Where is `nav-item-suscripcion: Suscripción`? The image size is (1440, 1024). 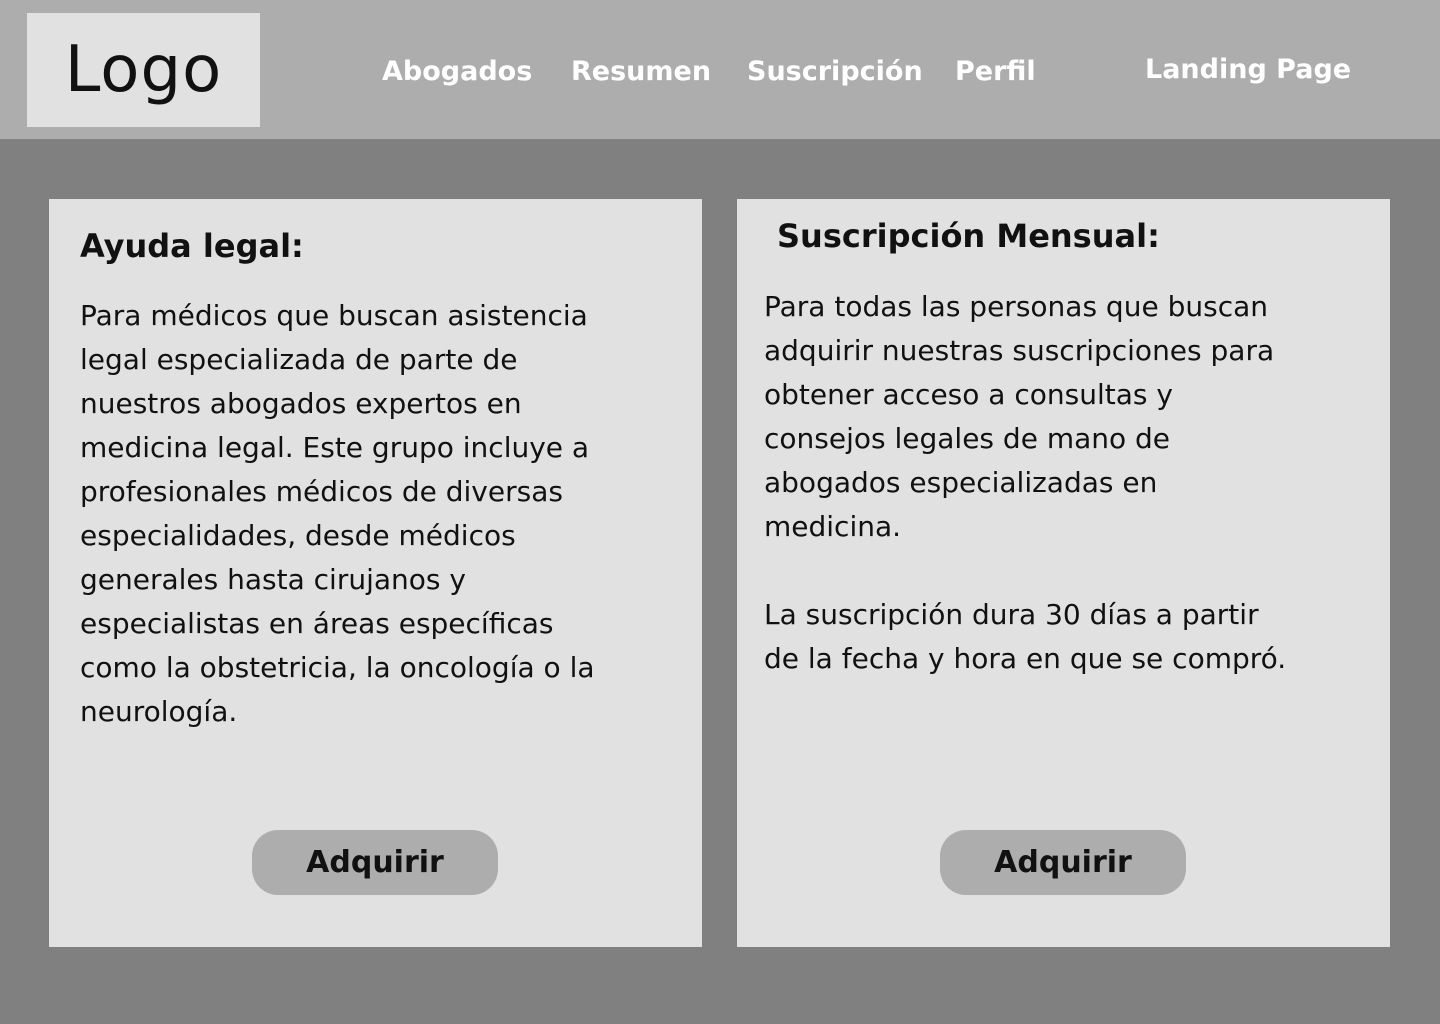 nav-item-suscripcion: Suscripción is located at coordinates (835, 72).